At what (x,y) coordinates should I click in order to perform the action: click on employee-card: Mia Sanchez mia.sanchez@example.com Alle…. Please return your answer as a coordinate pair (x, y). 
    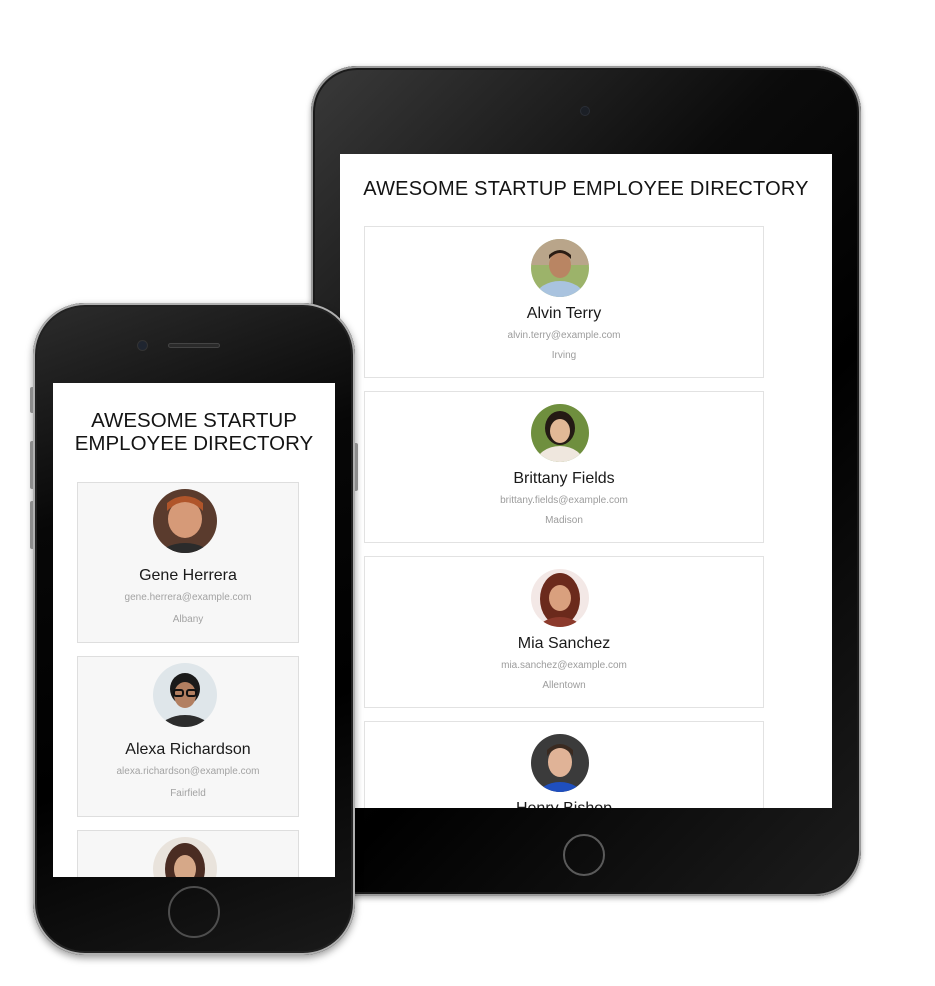
    Looking at the image, I should click on (564, 632).